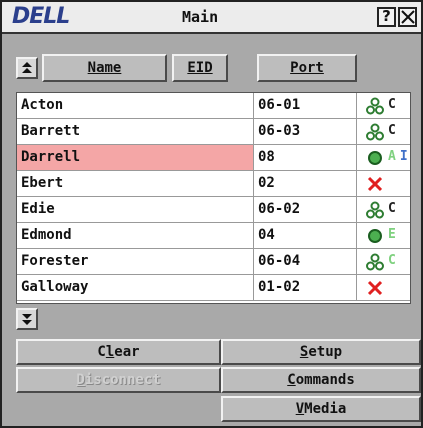 Image resolution: width=423 pixels, height=428 pixels. I want to click on status-letters: E, so click(394, 235).